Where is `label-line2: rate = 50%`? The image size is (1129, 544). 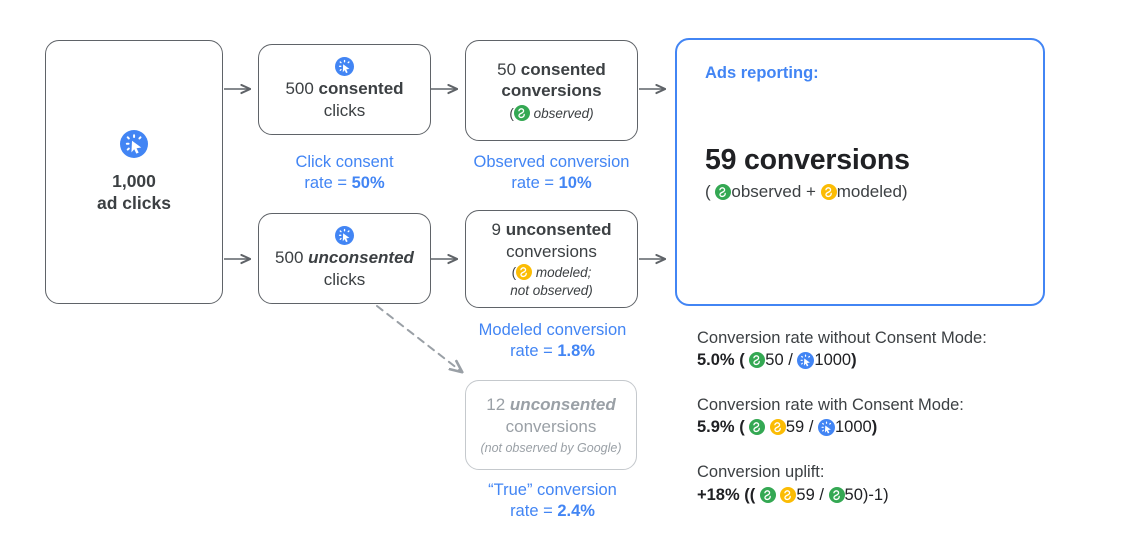
label-line2: rate = 50% is located at coordinates (344, 183).